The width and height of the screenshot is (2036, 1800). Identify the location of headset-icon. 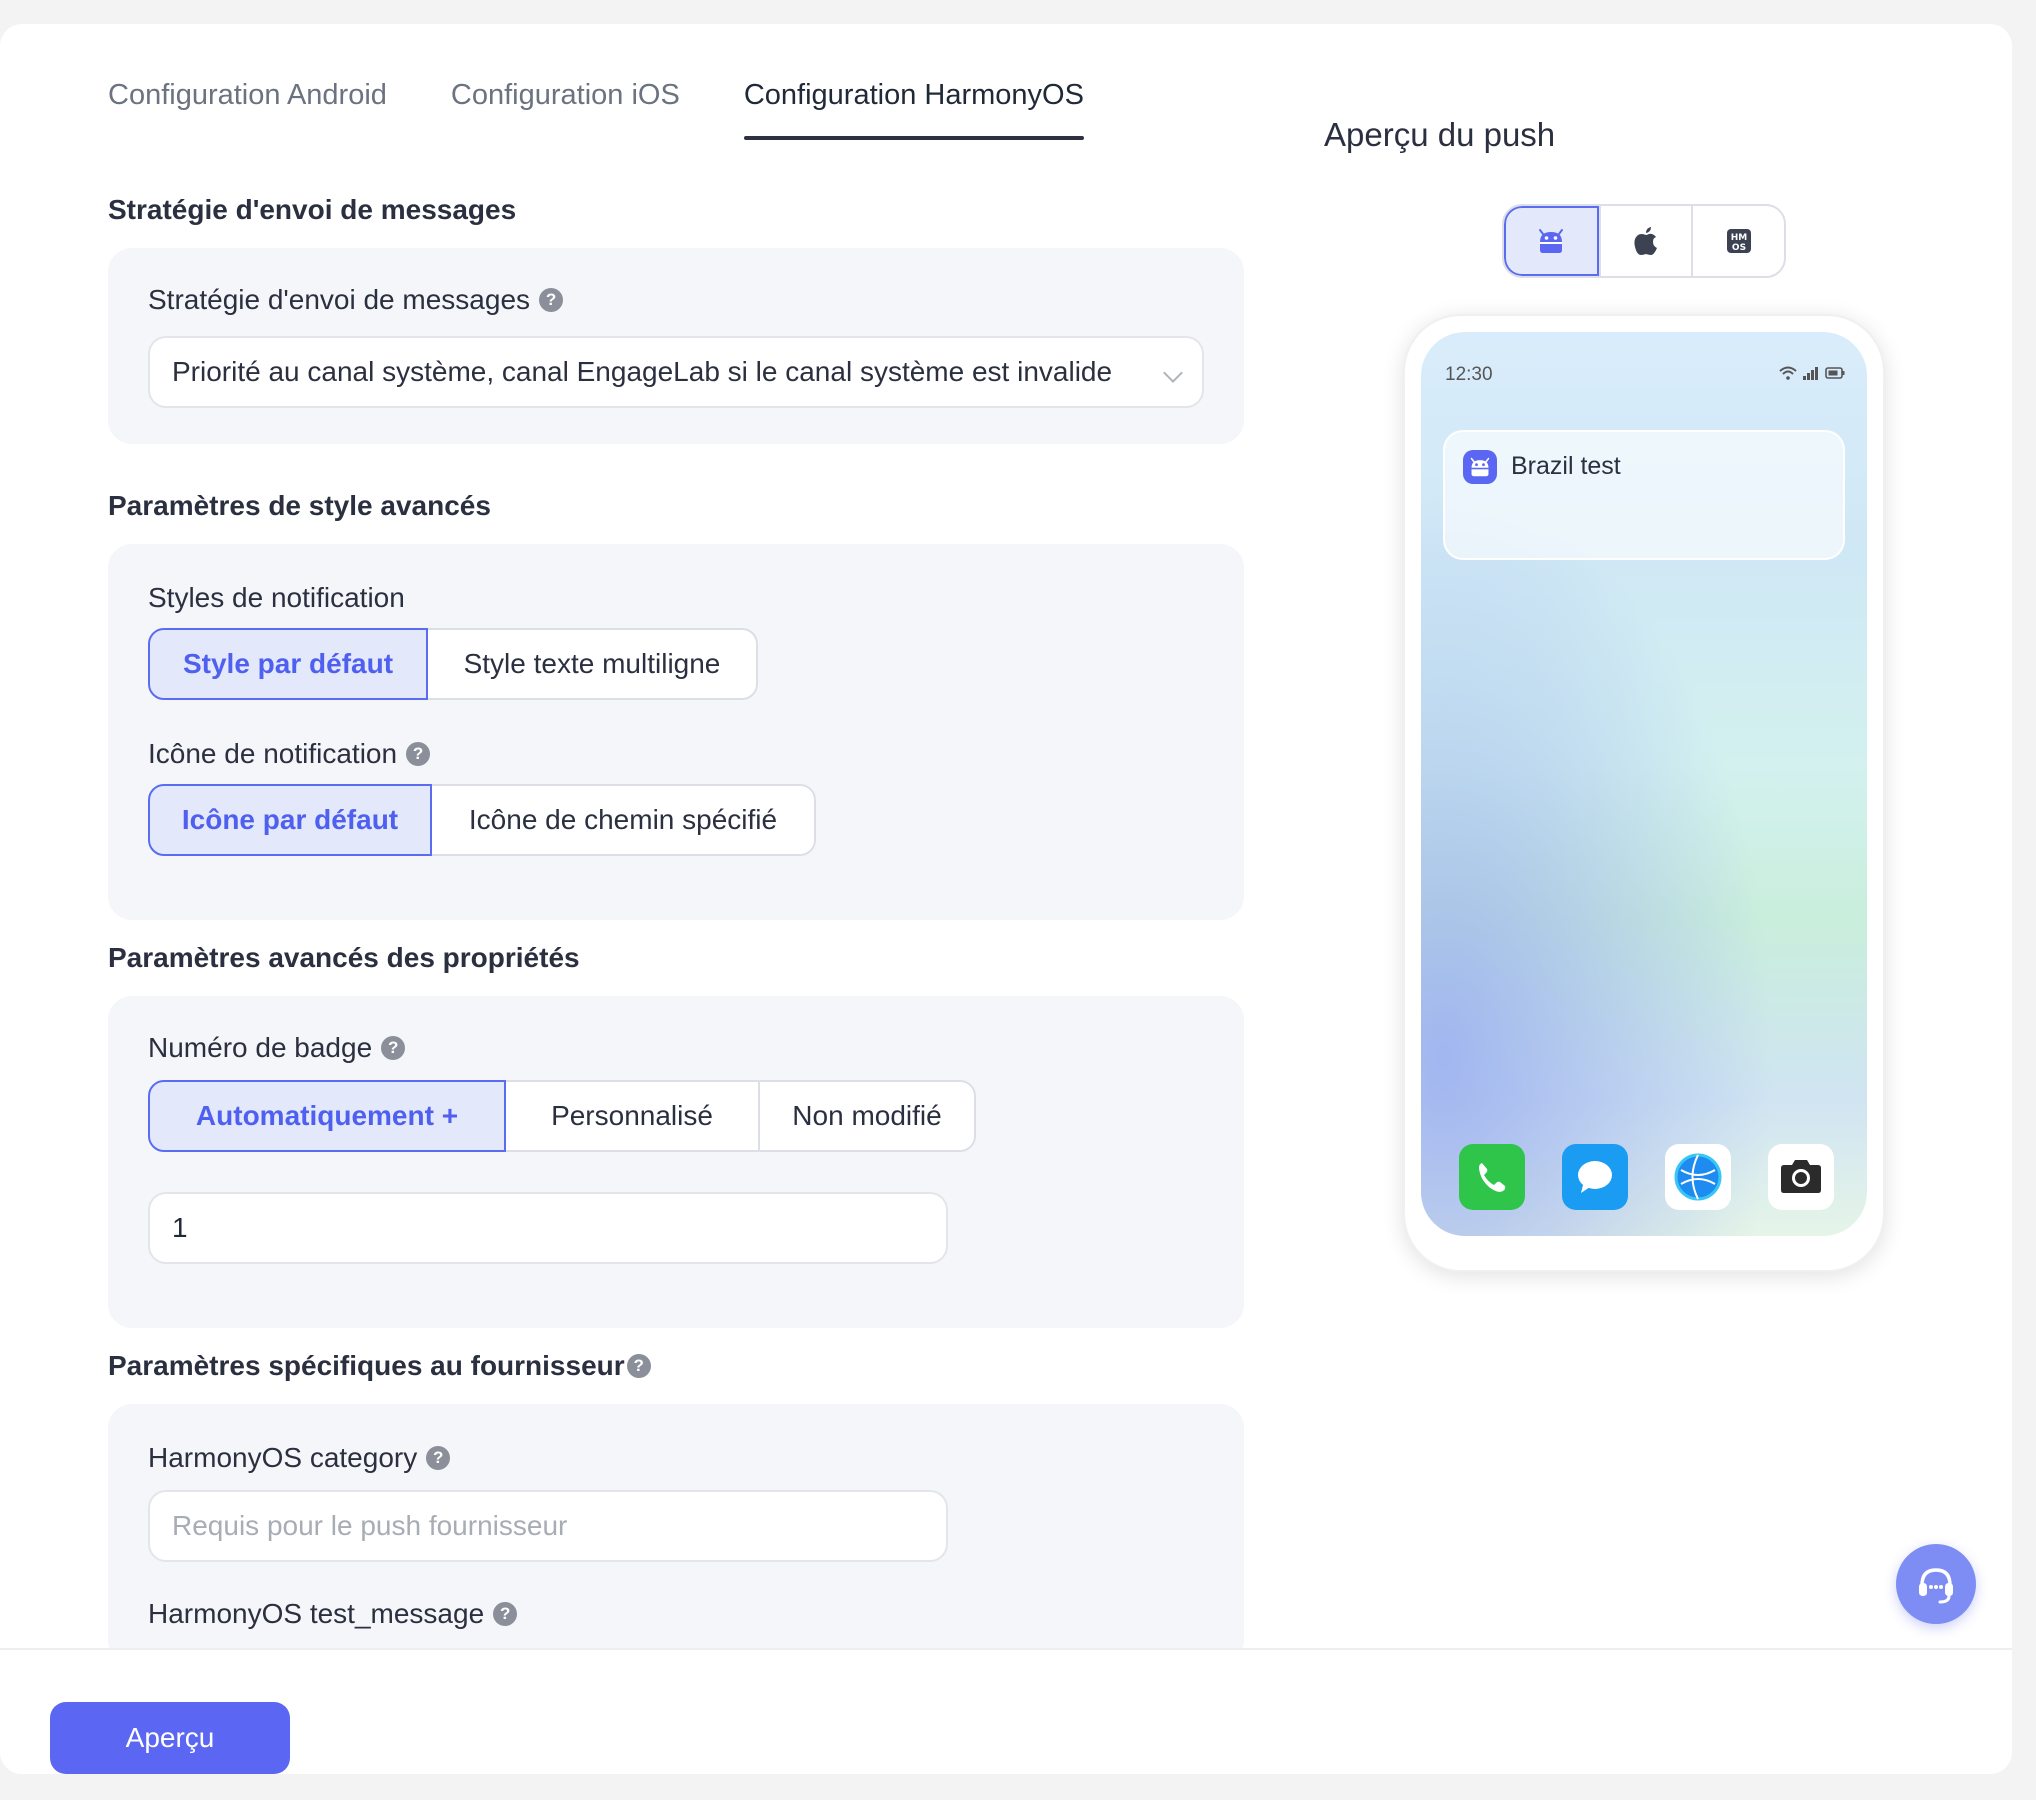
(1936, 1586).